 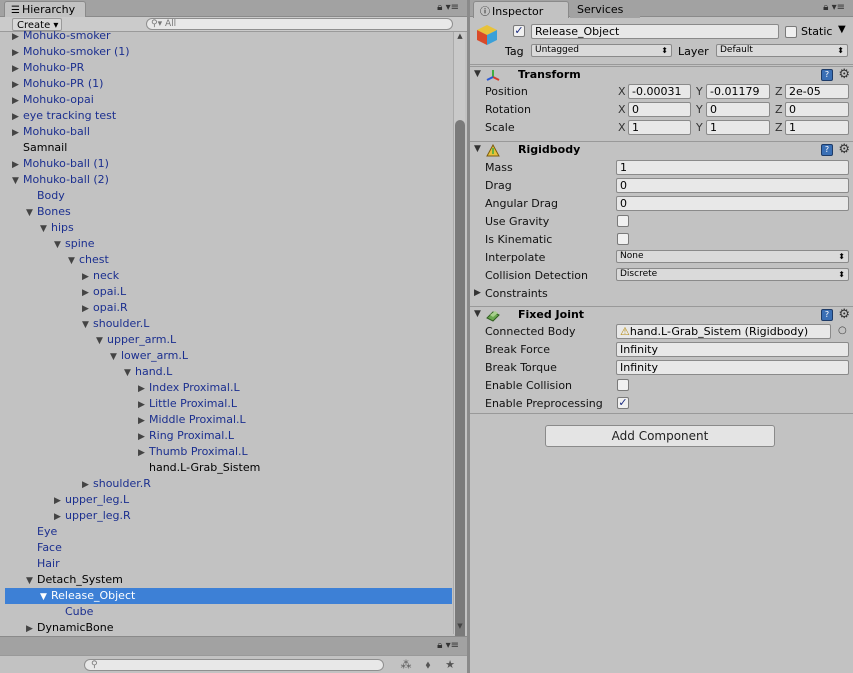 I want to click on scale-x-field: 1, so click(x=659, y=127).